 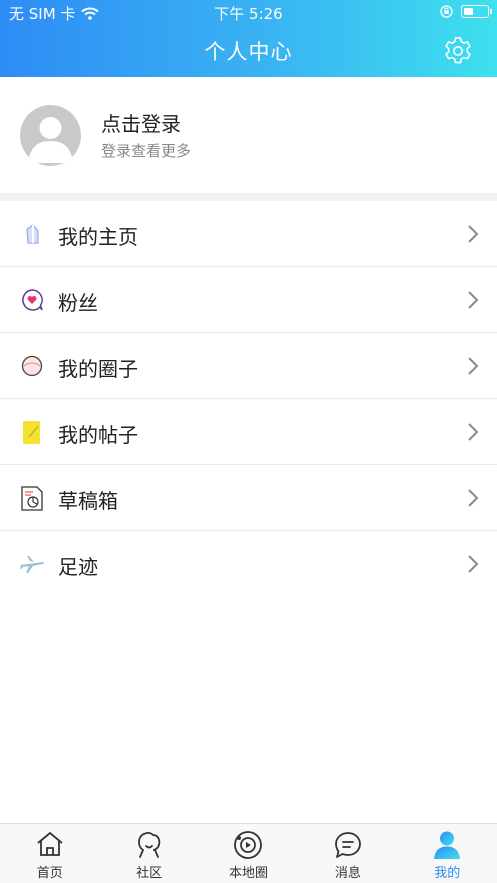 I want to click on gear-icon, so click(x=458, y=51).